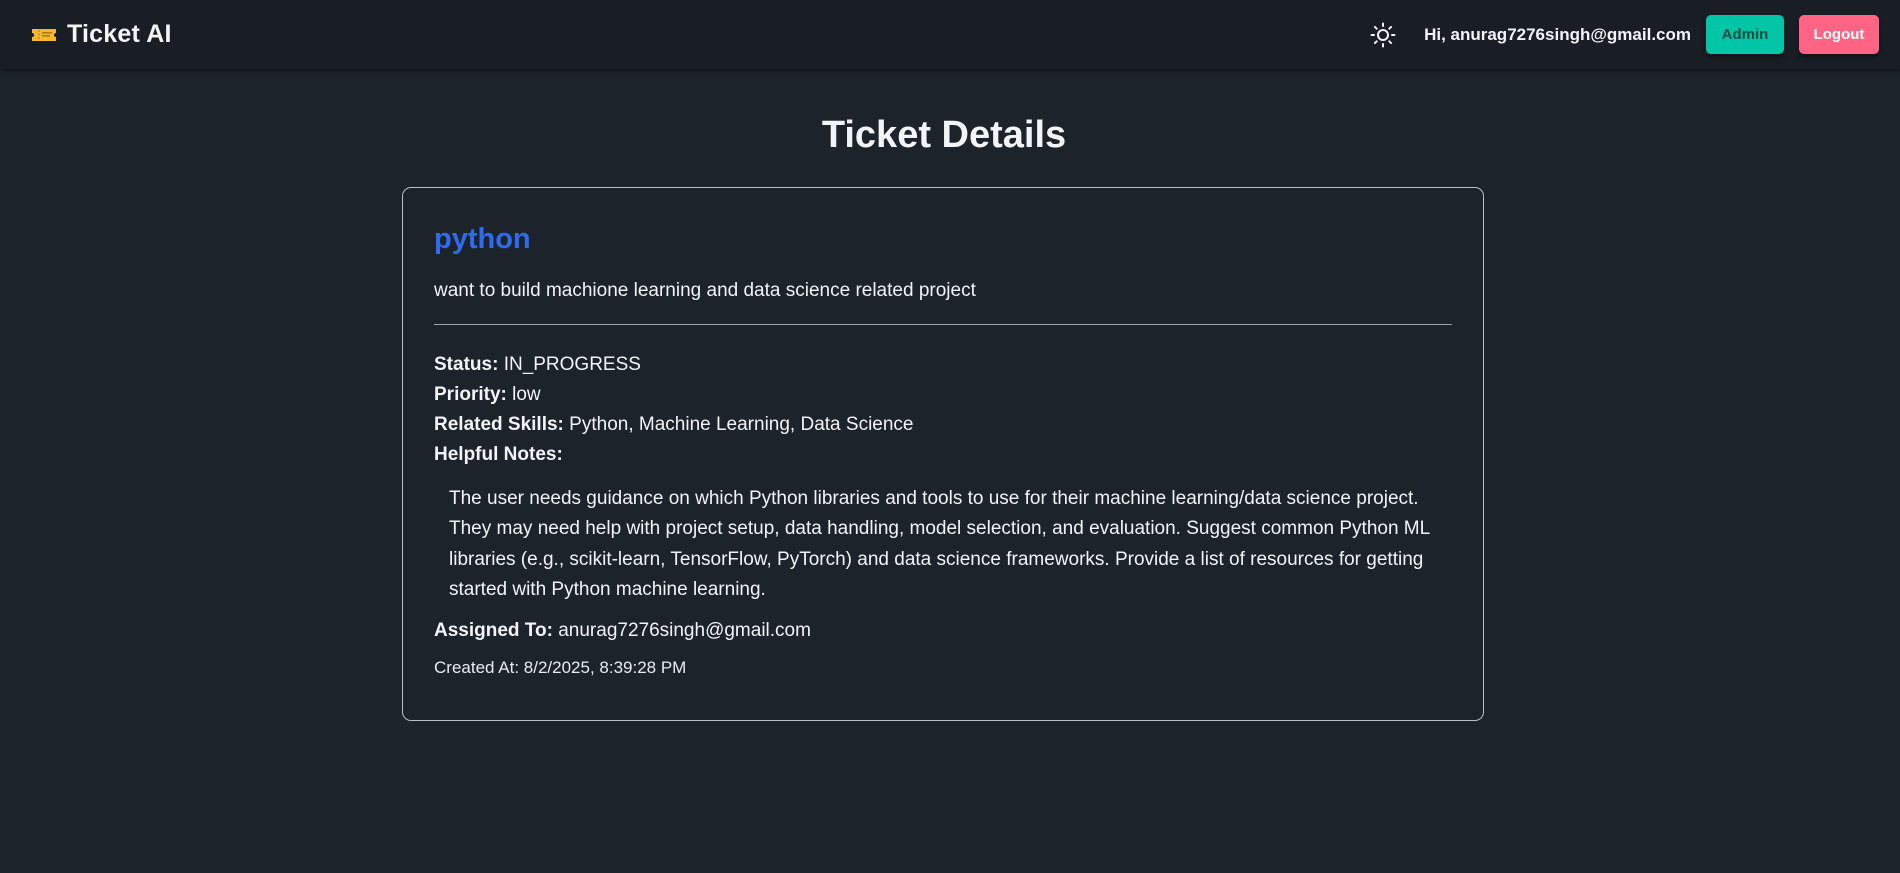 The image size is (1900, 873). Describe the element at coordinates (684, 630) in the screenshot. I see `assigned-value: anurag7276singh@gmail.com` at that location.